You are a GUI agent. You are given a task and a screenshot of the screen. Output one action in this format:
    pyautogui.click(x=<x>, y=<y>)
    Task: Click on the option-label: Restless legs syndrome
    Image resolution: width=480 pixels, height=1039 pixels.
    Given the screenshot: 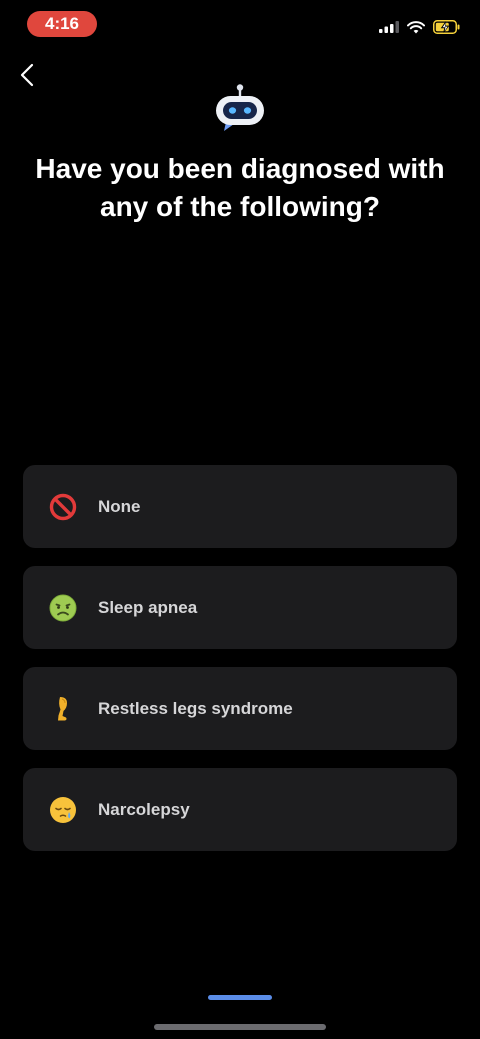 What is the action you would take?
    pyautogui.click(x=195, y=708)
    